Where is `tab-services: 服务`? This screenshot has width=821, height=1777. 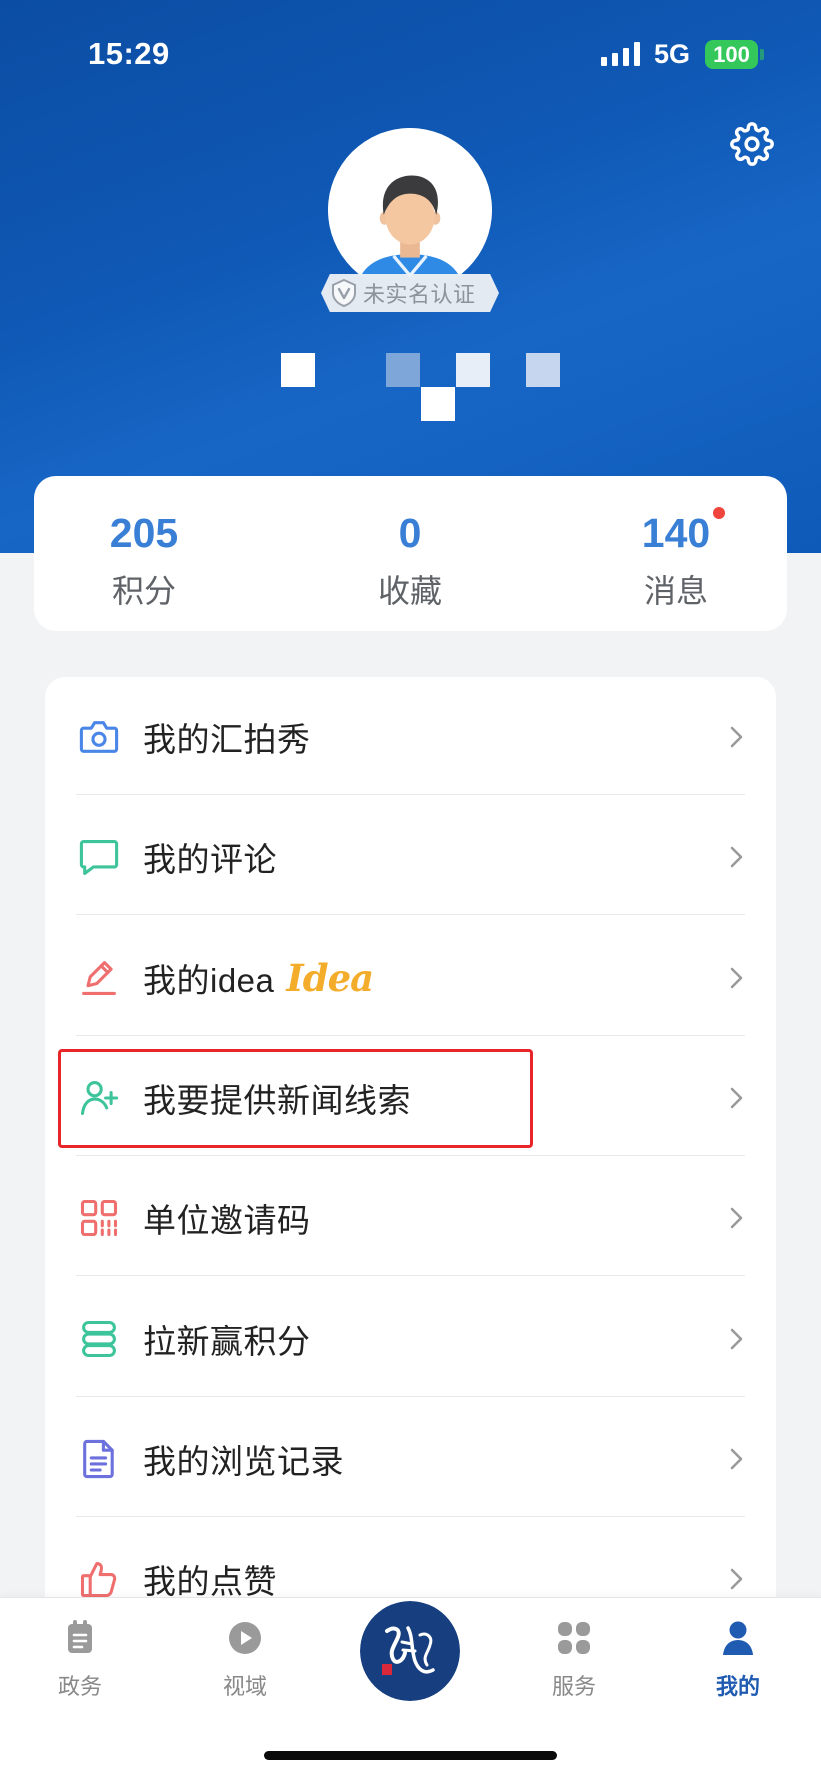 tab-services: 服务 is located at coordinates (574, 1658).